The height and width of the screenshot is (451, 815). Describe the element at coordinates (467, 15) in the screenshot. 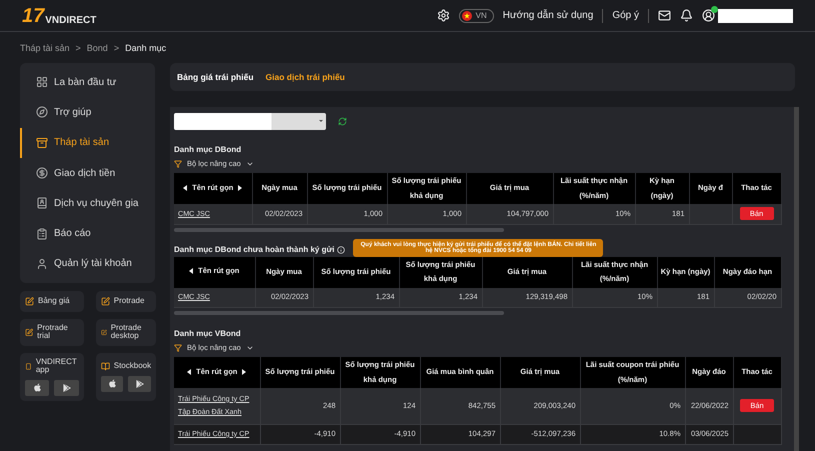

I see `flag-icon` at that location.